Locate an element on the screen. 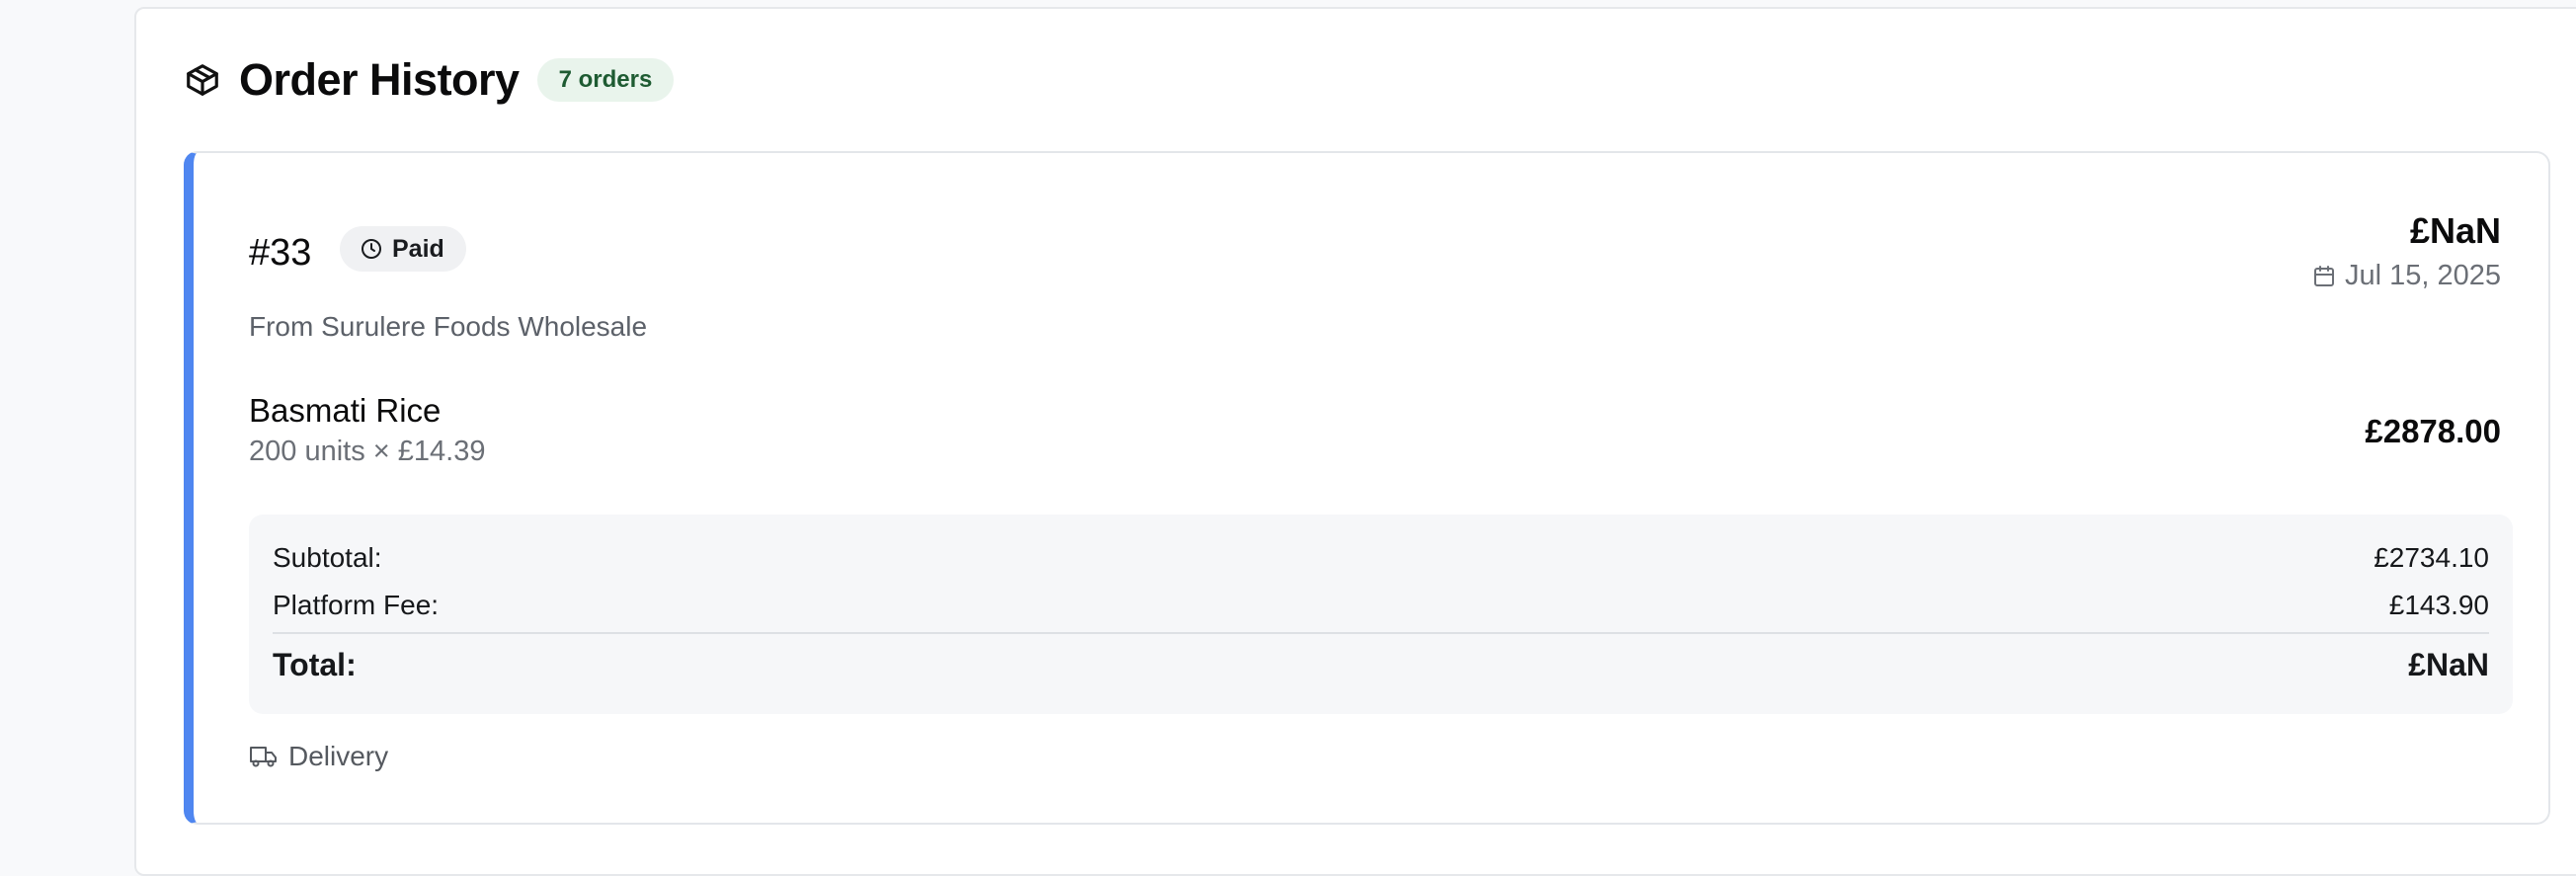 The image size is (2576, 876). fulfillment-method: Delivery is located at coordinates (318, 756).